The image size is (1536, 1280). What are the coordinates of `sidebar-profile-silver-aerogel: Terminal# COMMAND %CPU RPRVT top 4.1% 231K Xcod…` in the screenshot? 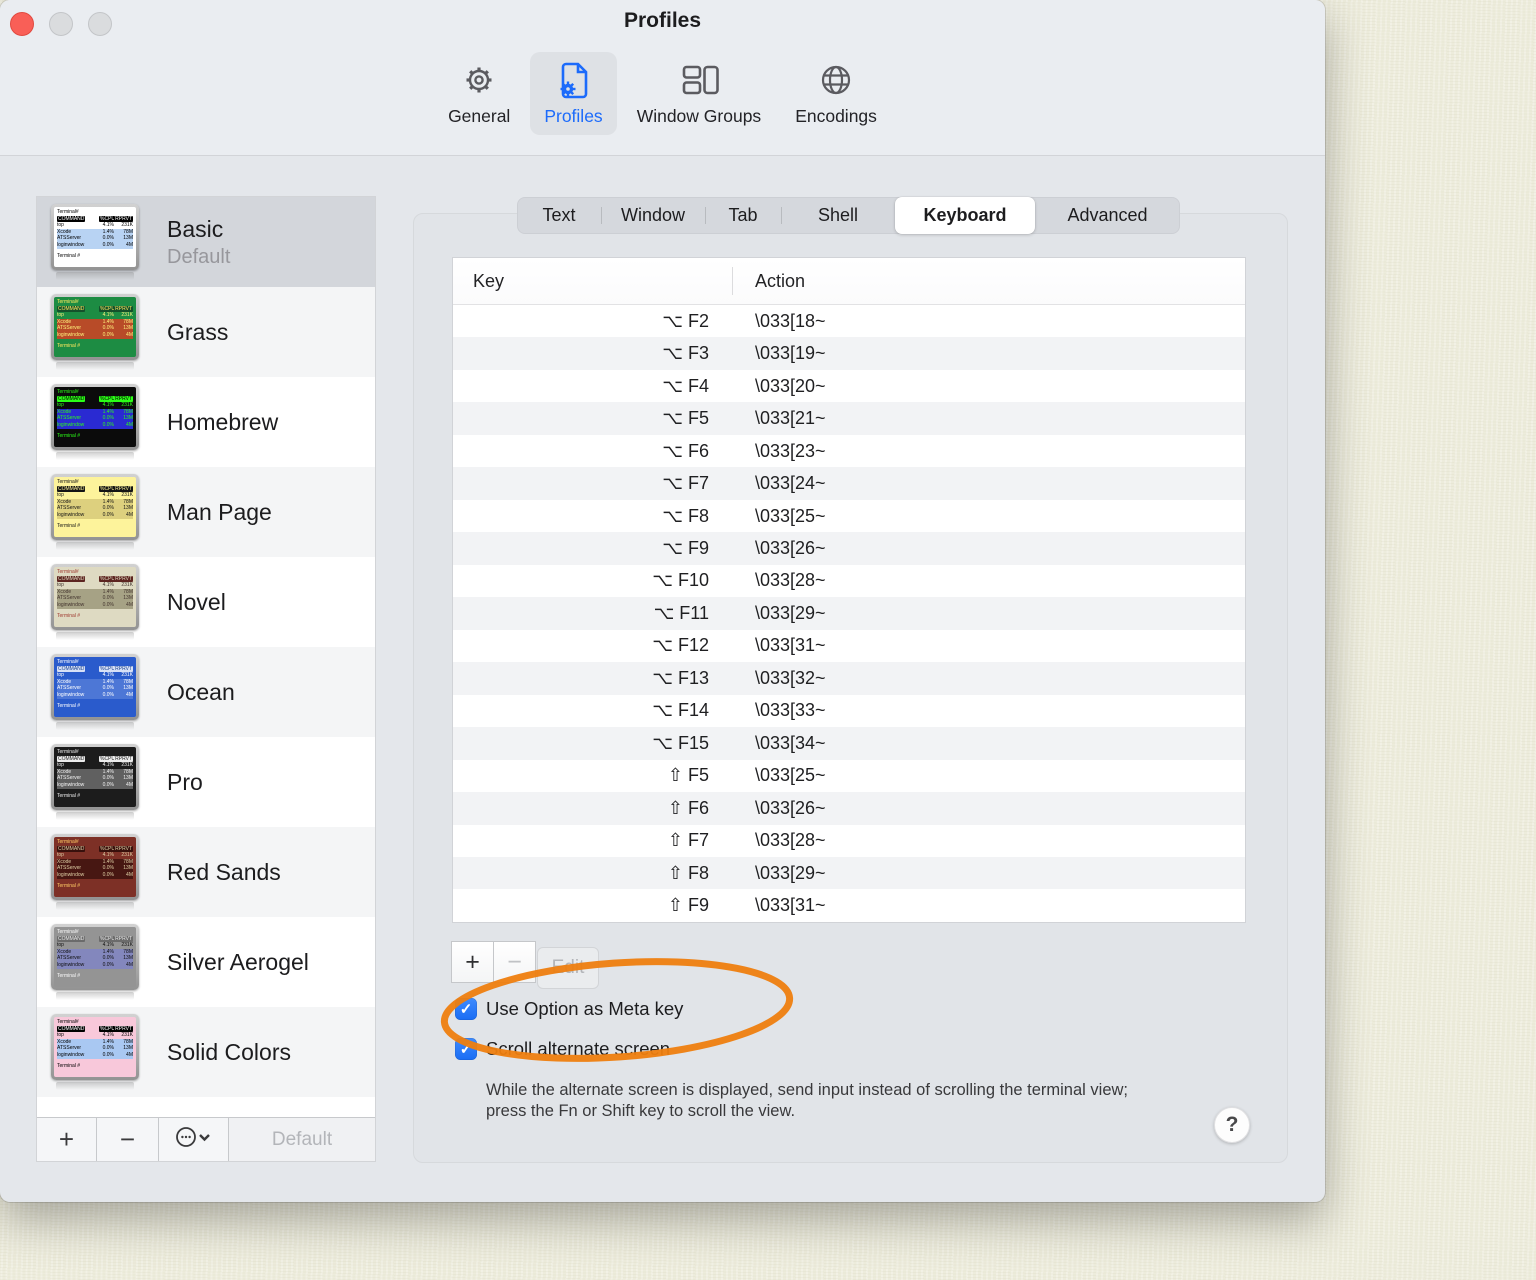 It's located at (206, 962).